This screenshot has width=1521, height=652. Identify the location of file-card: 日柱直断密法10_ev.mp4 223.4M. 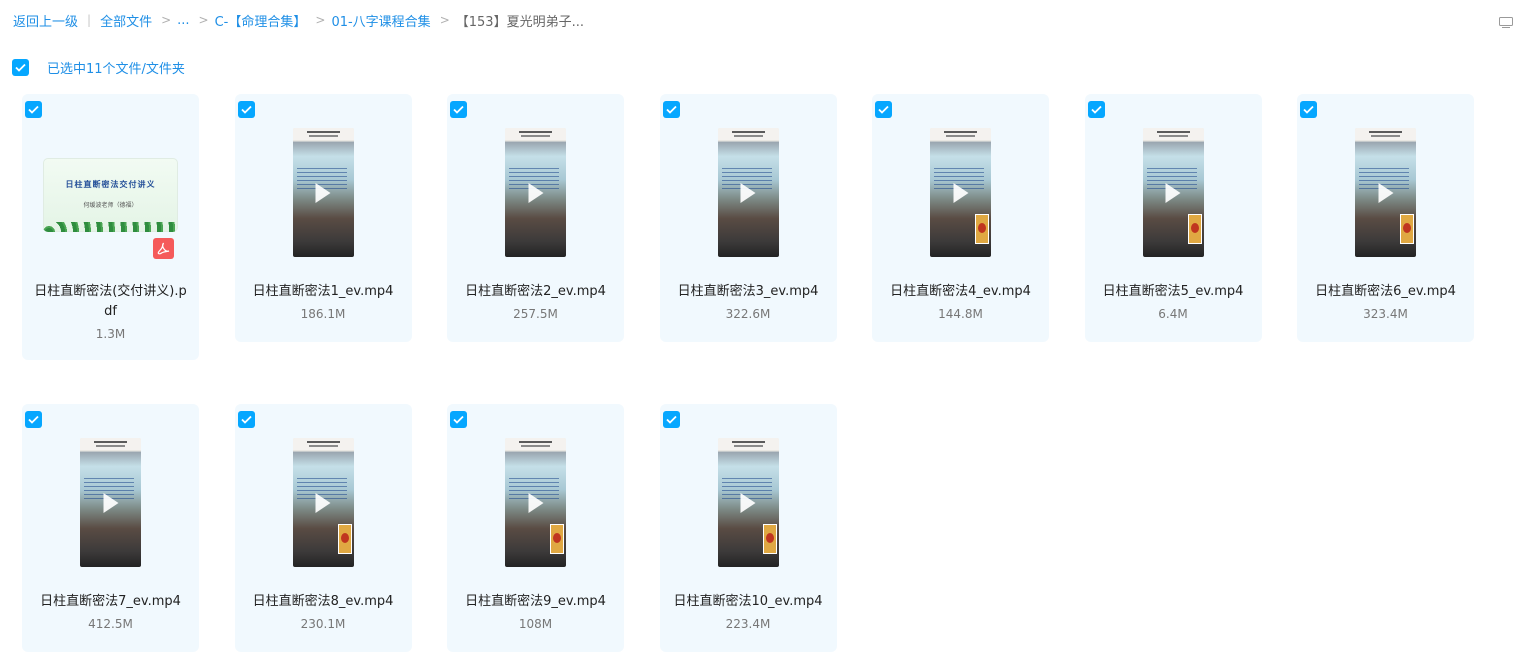
(748, 528).